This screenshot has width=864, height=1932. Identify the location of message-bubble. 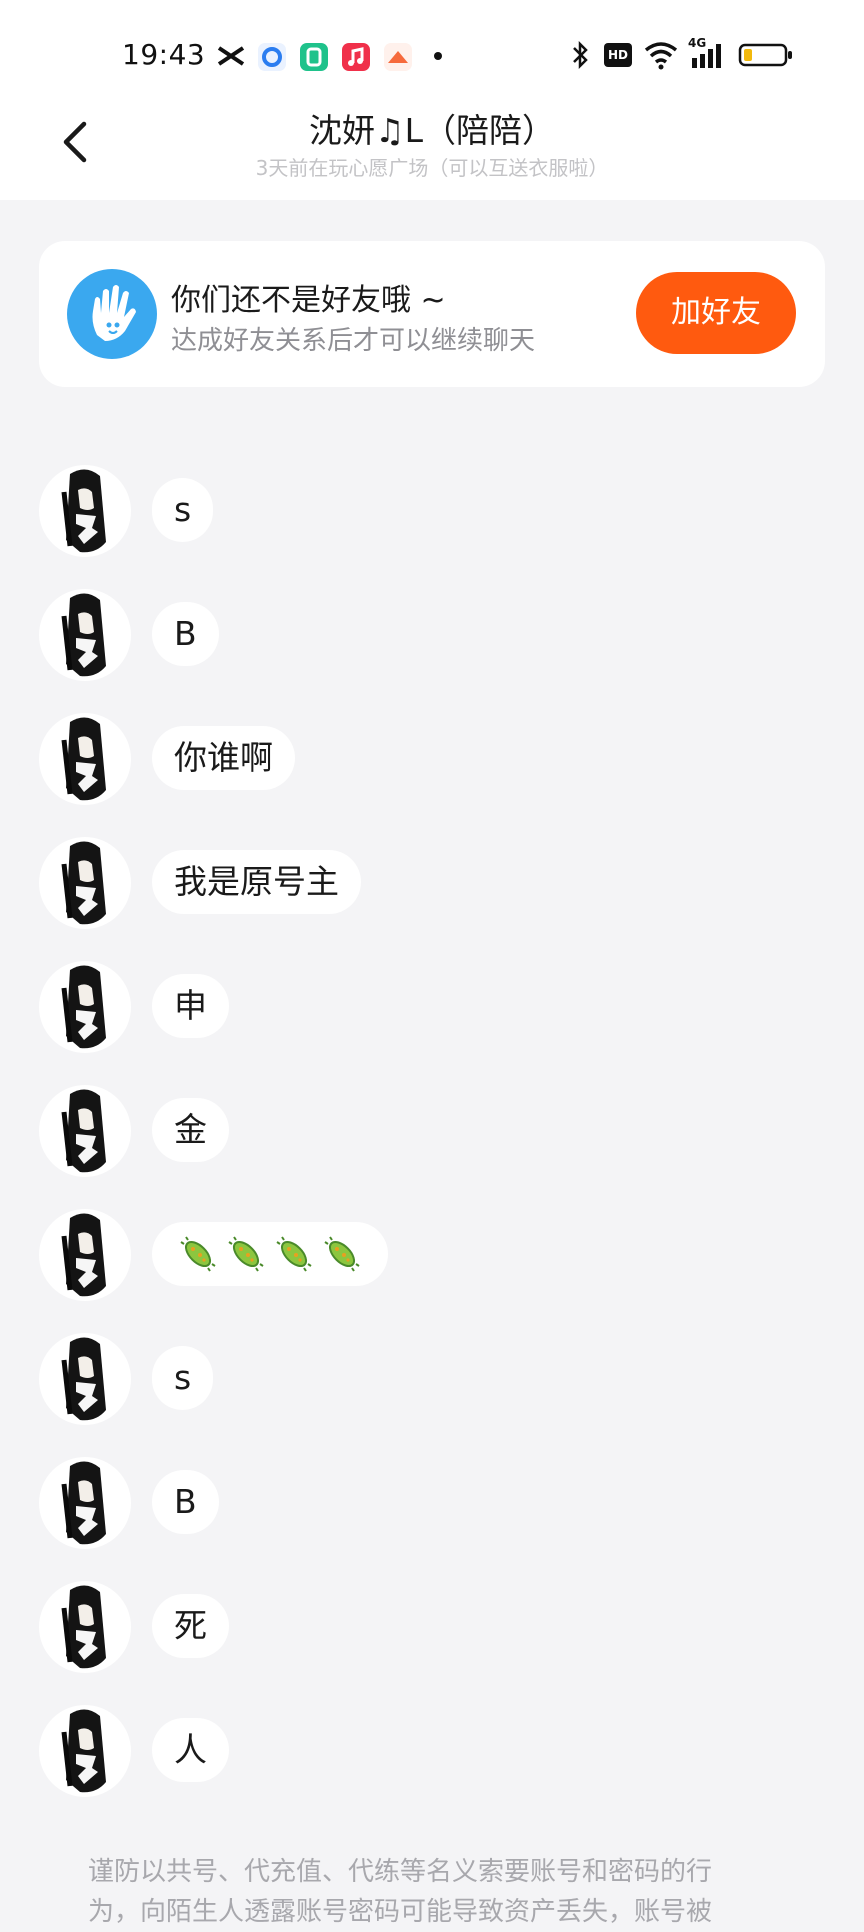
(270, 1254).